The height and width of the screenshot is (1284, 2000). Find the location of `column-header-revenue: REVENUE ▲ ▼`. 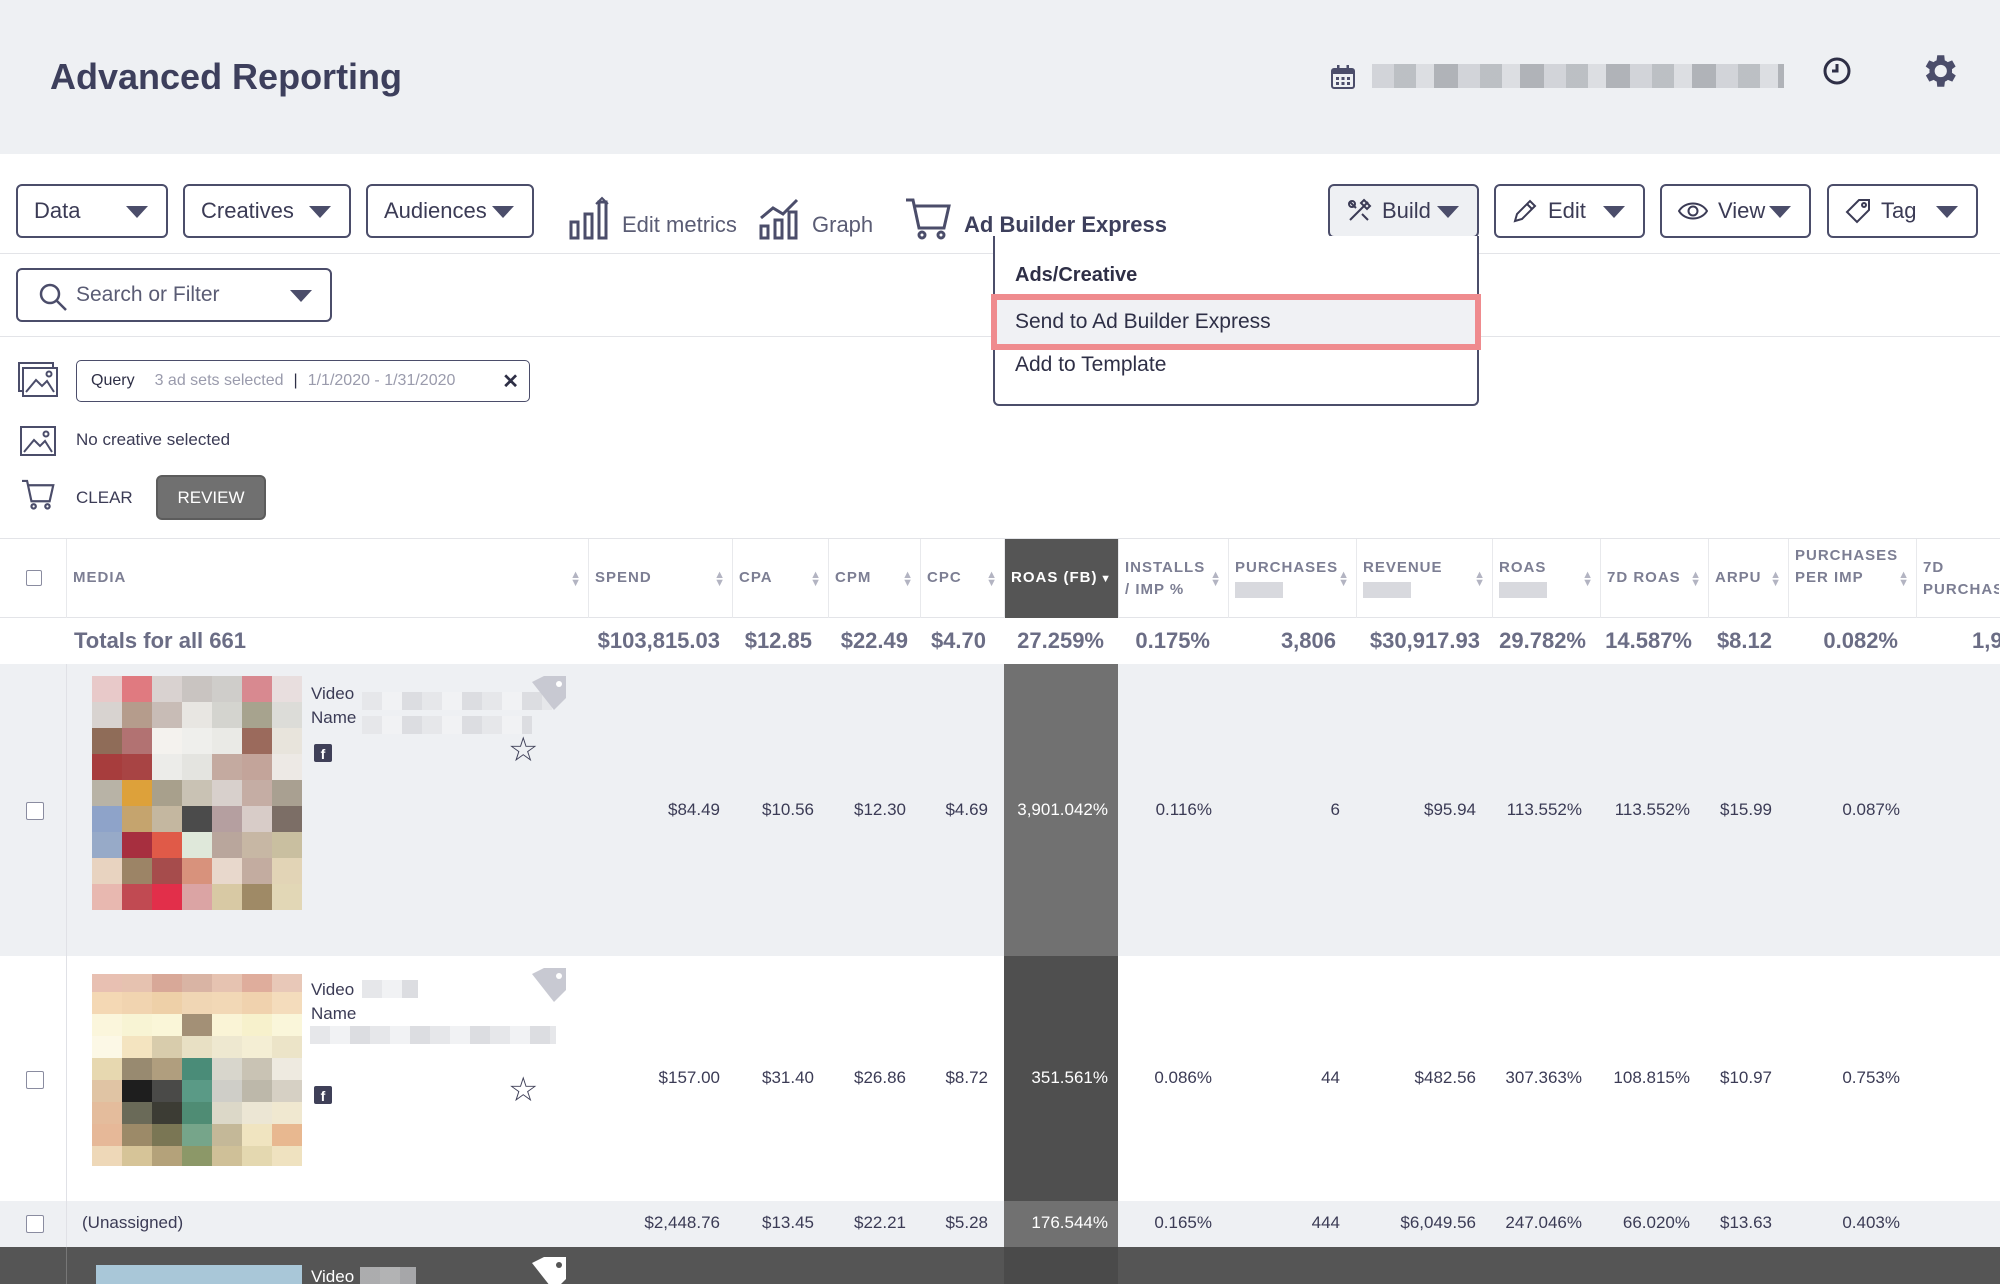

column-header-revenue: REVENUE ▲ ▼ is located at coordinates (1424, 579).